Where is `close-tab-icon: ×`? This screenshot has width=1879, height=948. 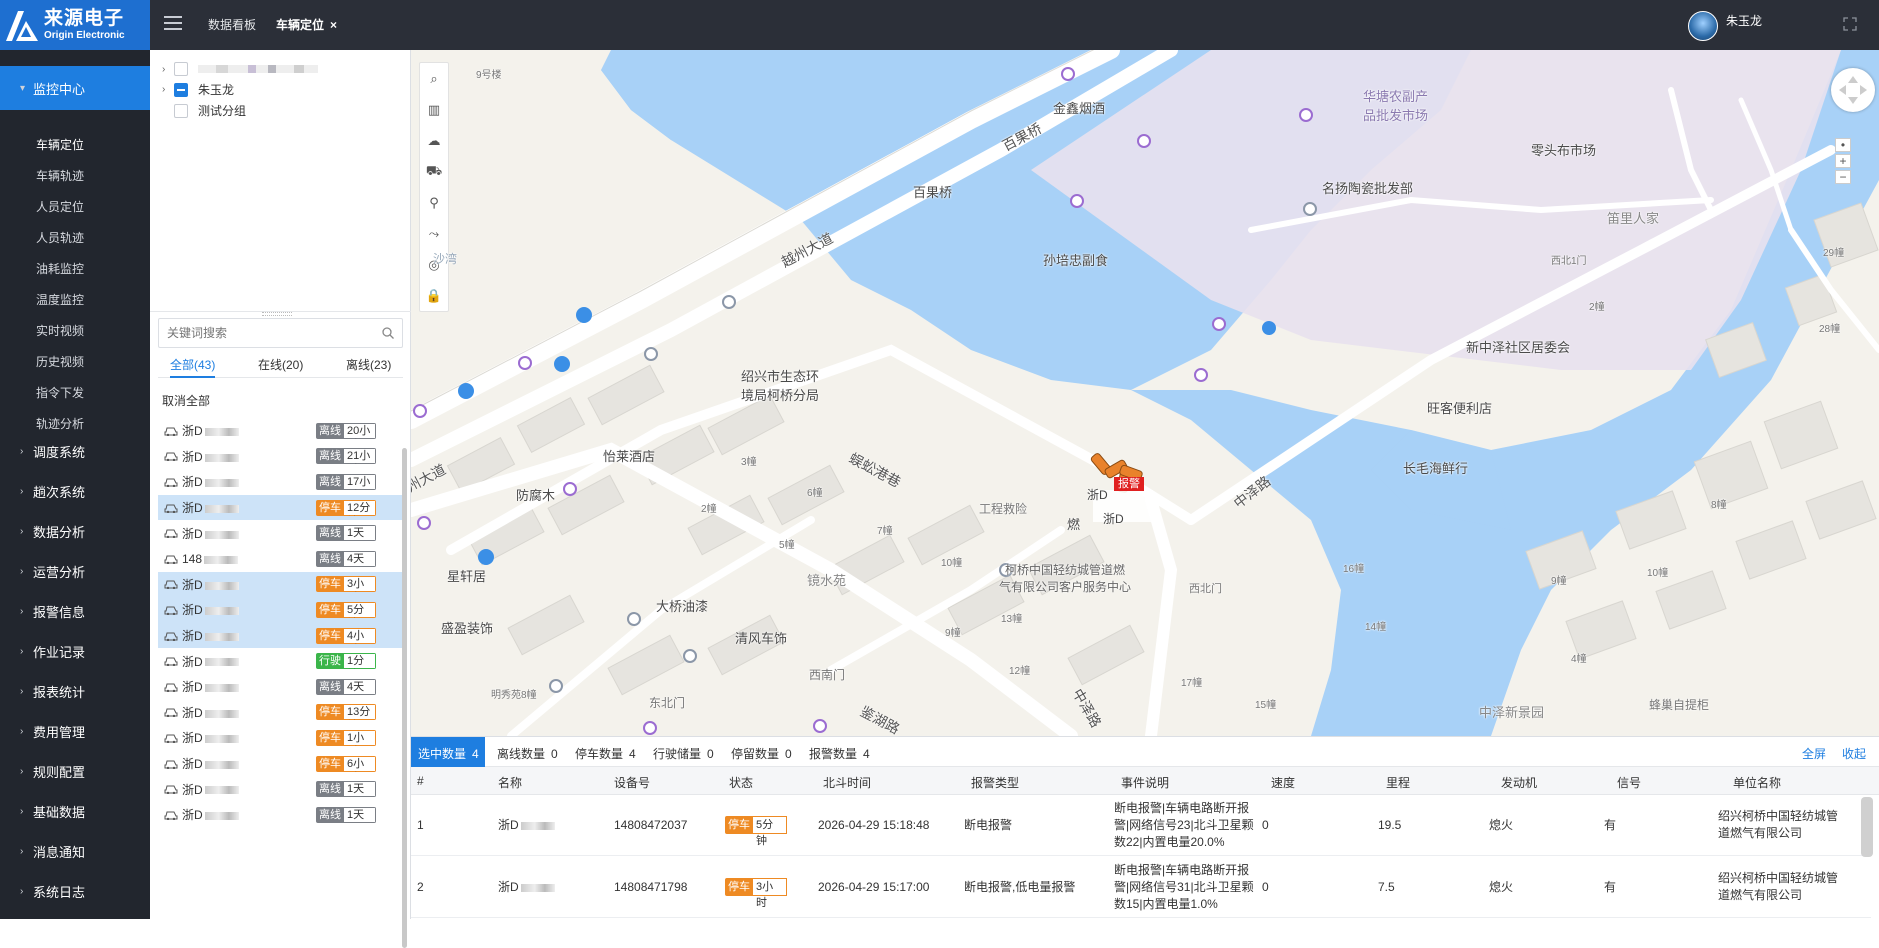 close-tab-icon: × is located at coordinates (333, 25).